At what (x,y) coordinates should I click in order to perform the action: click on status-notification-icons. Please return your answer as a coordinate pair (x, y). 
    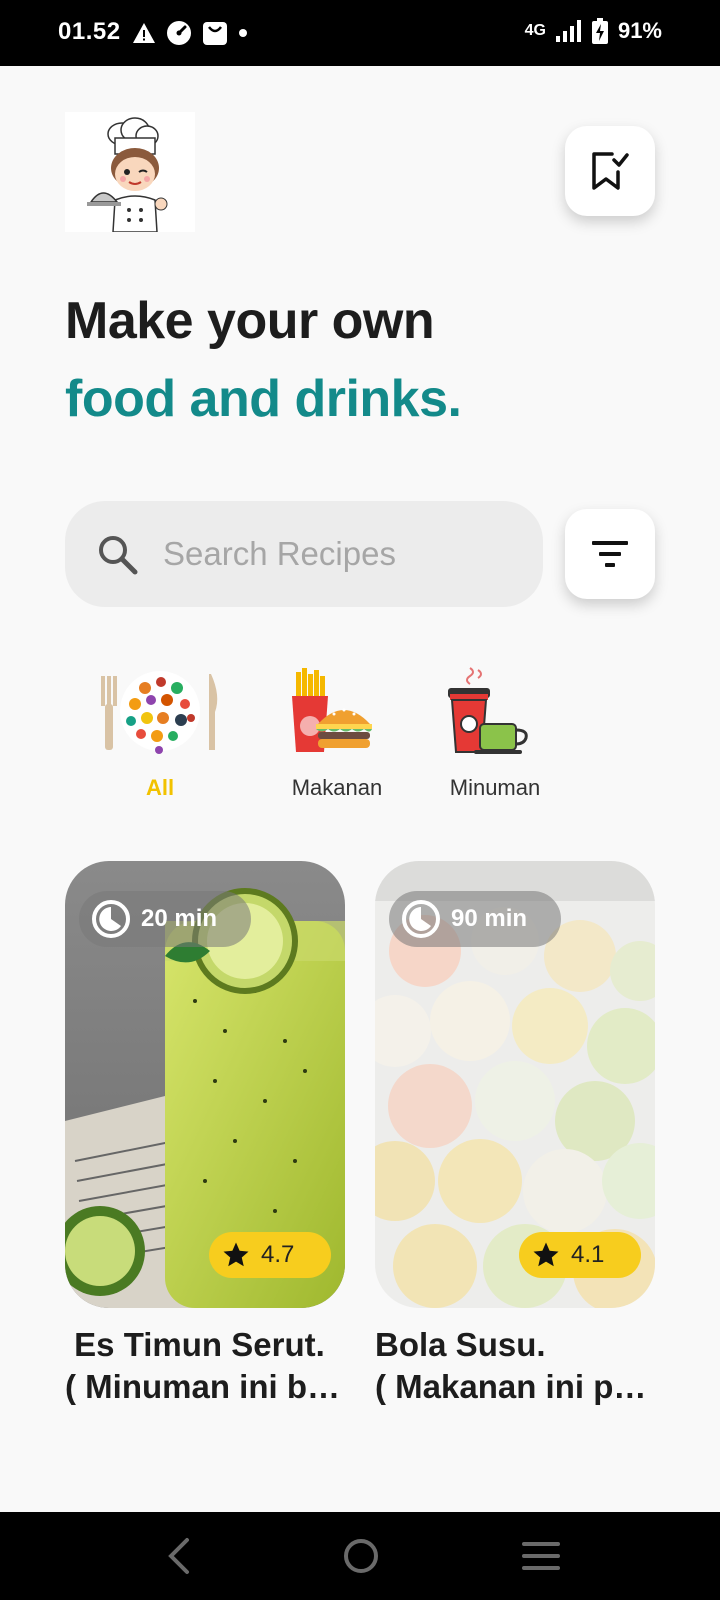
    Looking at the image, I should click on (190, 33).